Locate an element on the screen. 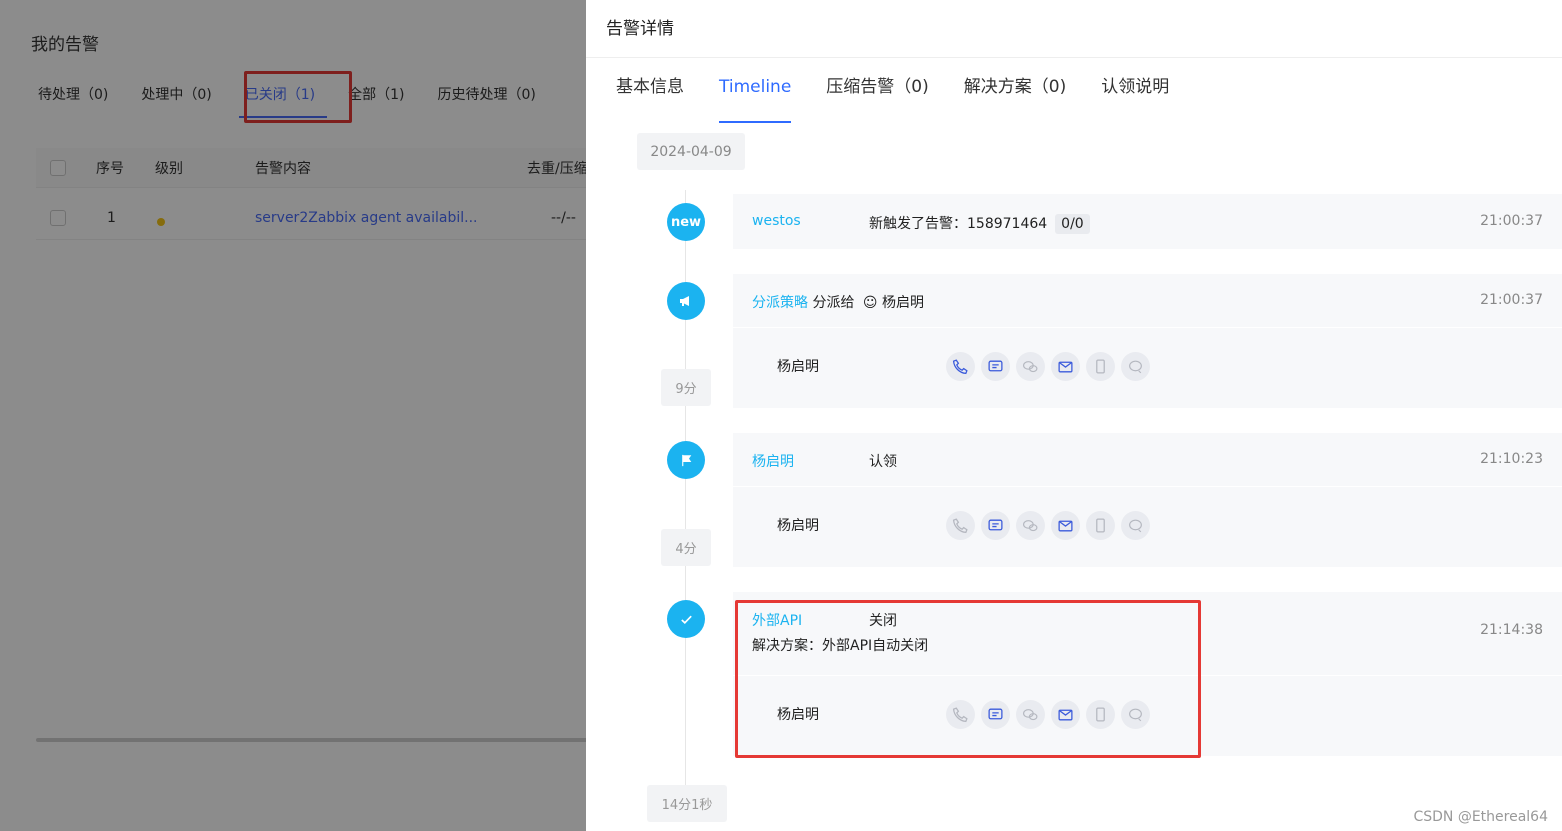 The height and width of the screenshot is (831, 1562). assignee-name: 杨启明 is located at coordinates (902, 303).